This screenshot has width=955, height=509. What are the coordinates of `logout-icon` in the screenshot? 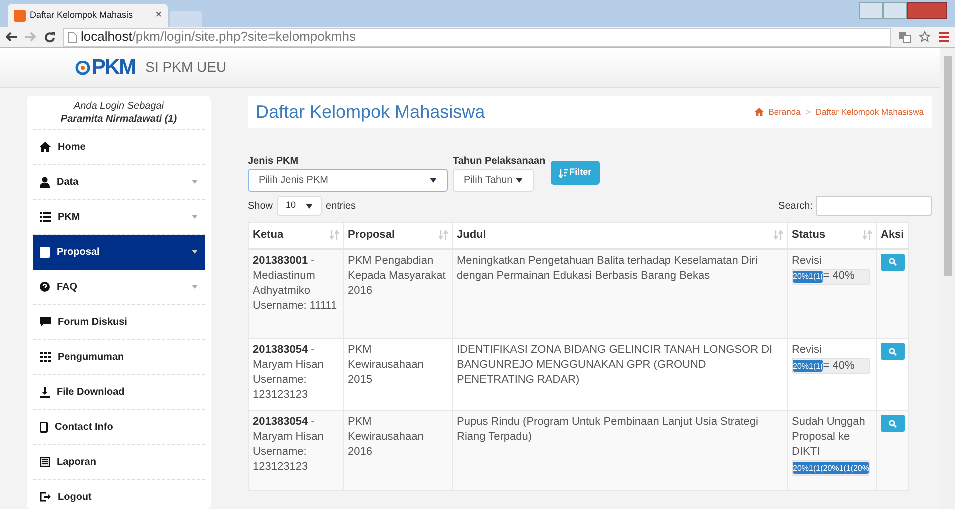 It's located at (45, 497).